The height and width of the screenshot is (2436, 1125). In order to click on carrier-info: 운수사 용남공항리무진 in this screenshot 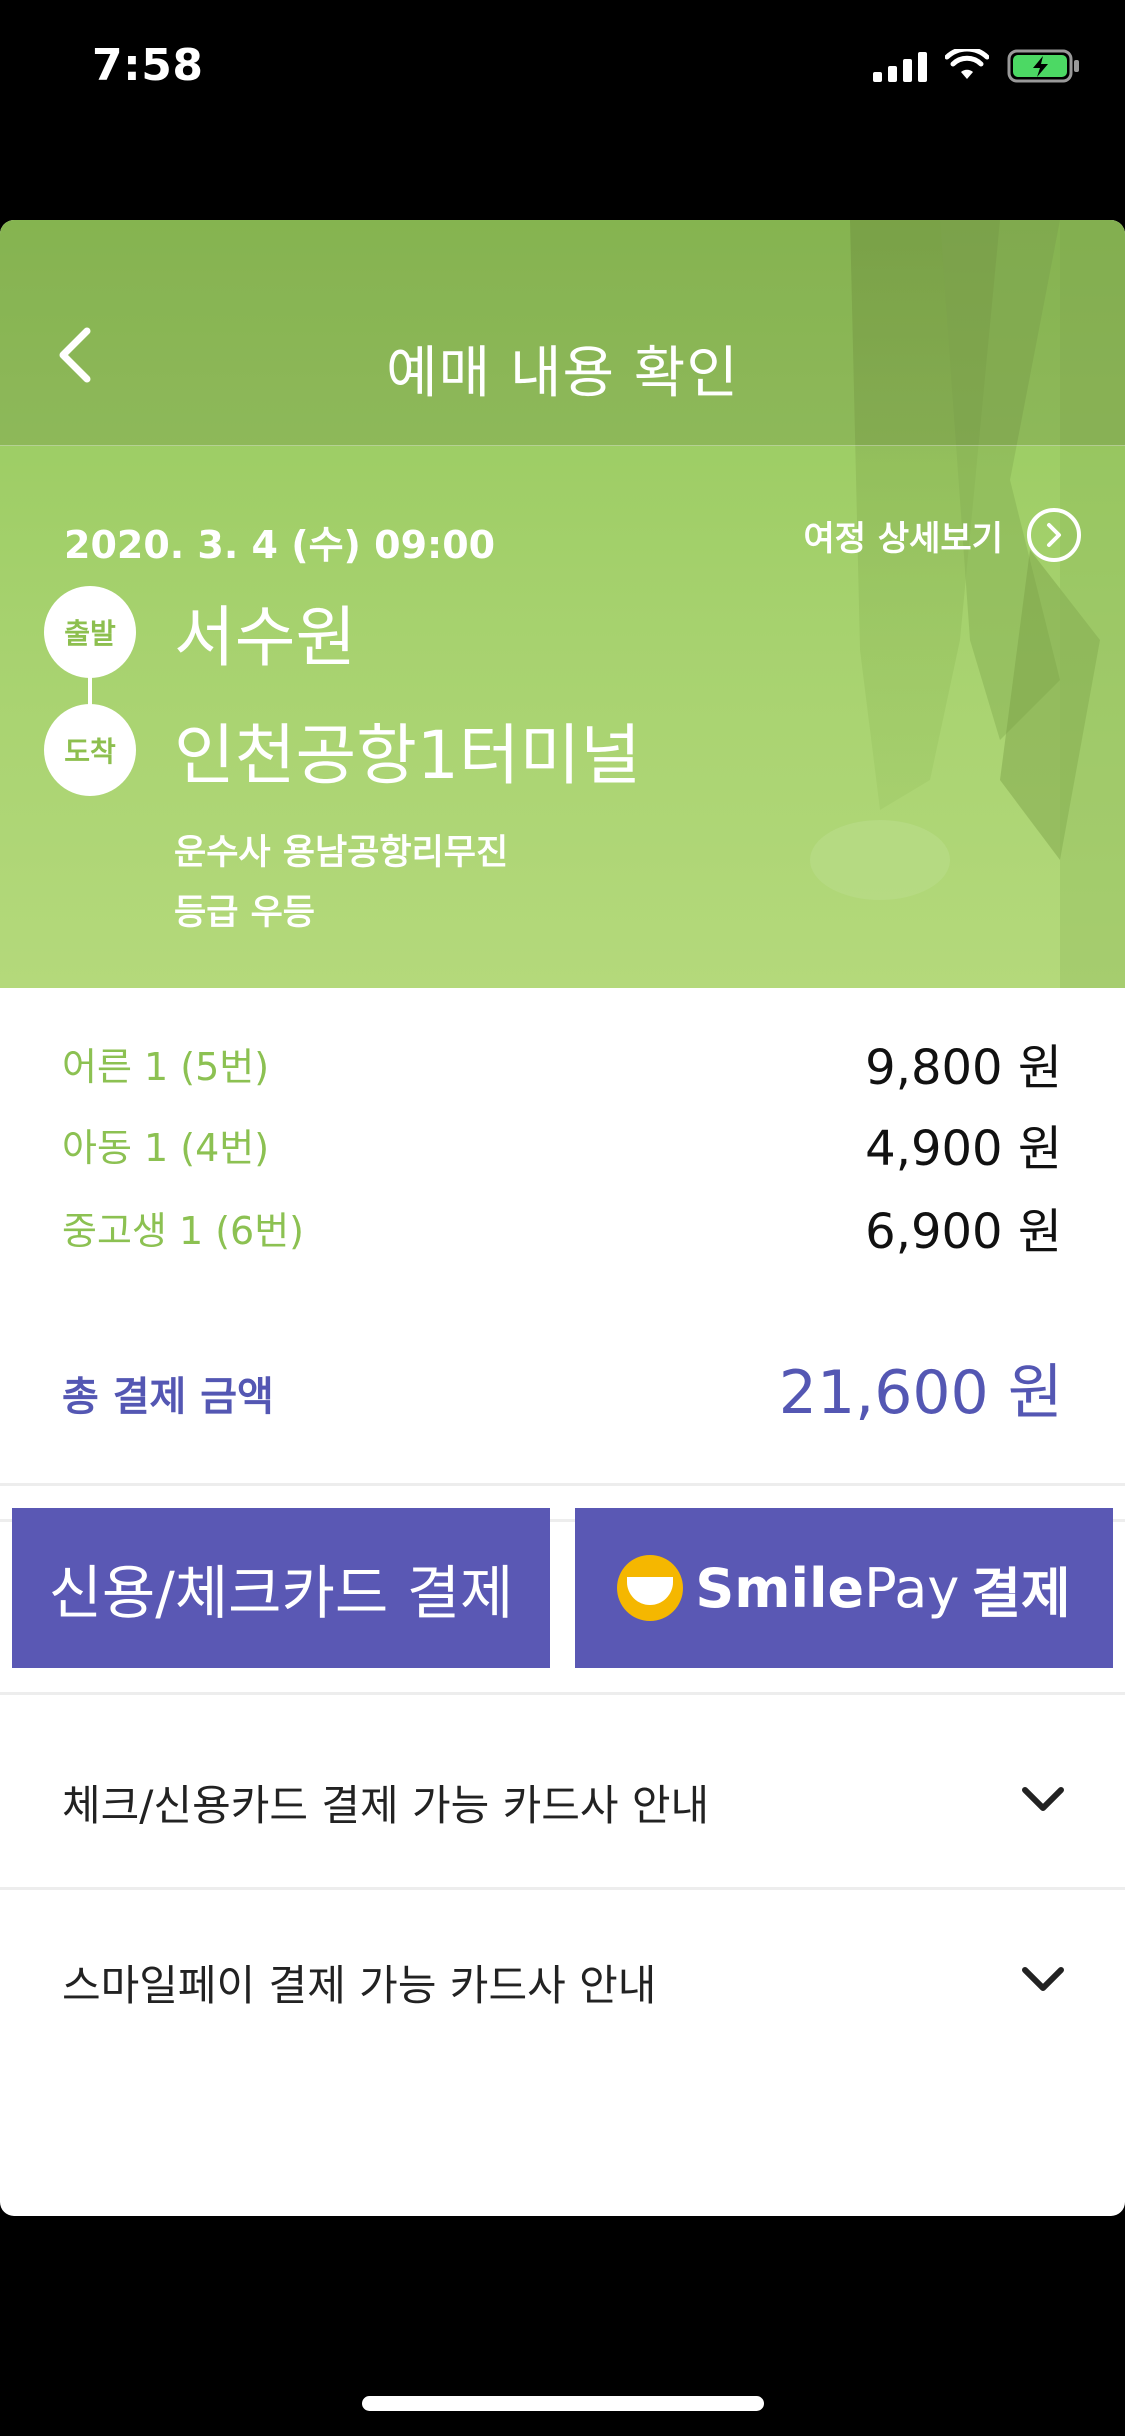, I will do `click(341, 853)`.